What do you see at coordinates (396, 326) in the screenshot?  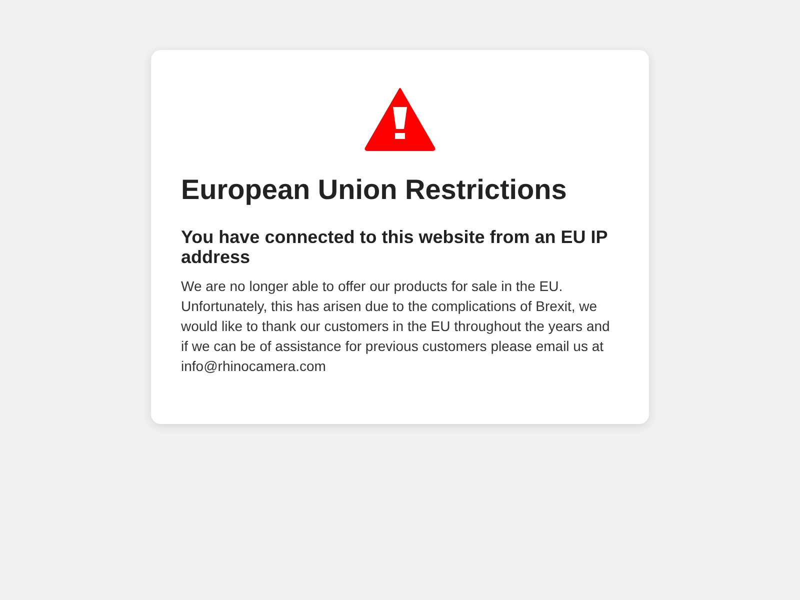 I see `message-text: We are no longer able to offer our products for sale in the EU. Unfortunately, this has arisen due to the complications of Brexit, we would like to thank our customers in the EU throughout the years and if we can be of assistance for previous customers please email us at info@rhinocamera.com` at bounding box center [396, 326].